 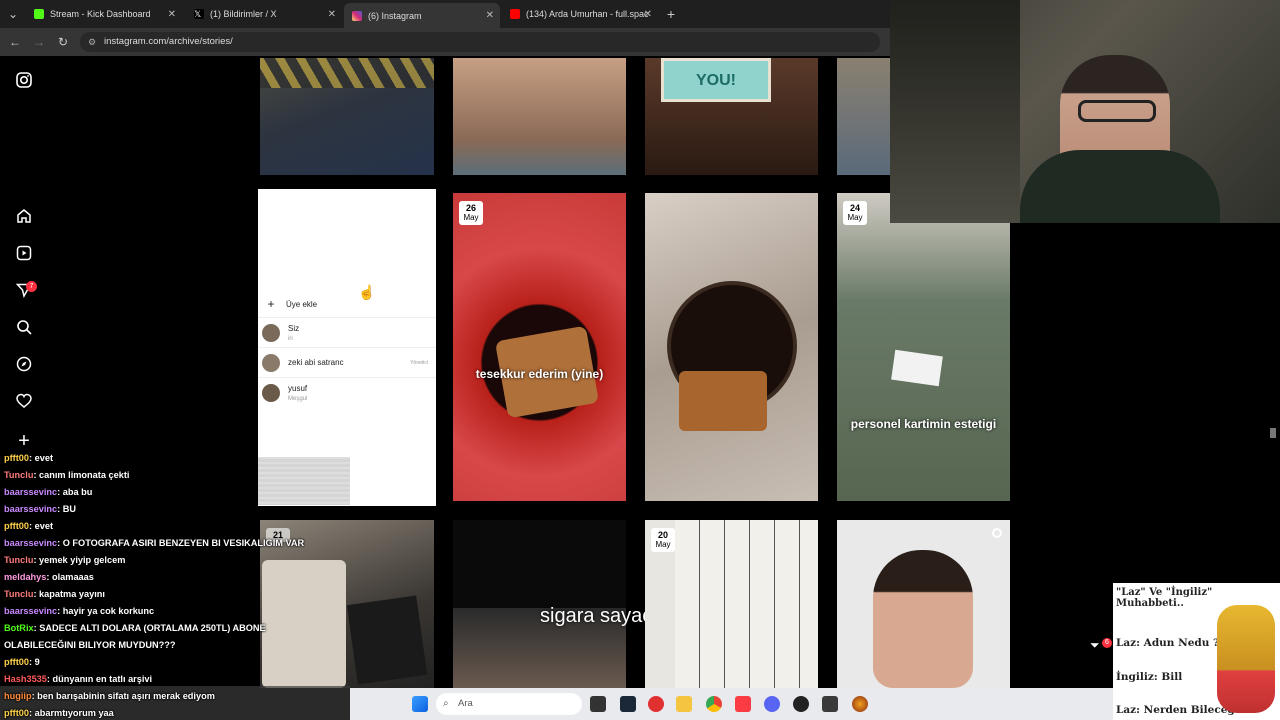 What do you see at coordinates (420, 704) in the screenshot?
I see `windows-start-icon` at bounding box center [420, 704].